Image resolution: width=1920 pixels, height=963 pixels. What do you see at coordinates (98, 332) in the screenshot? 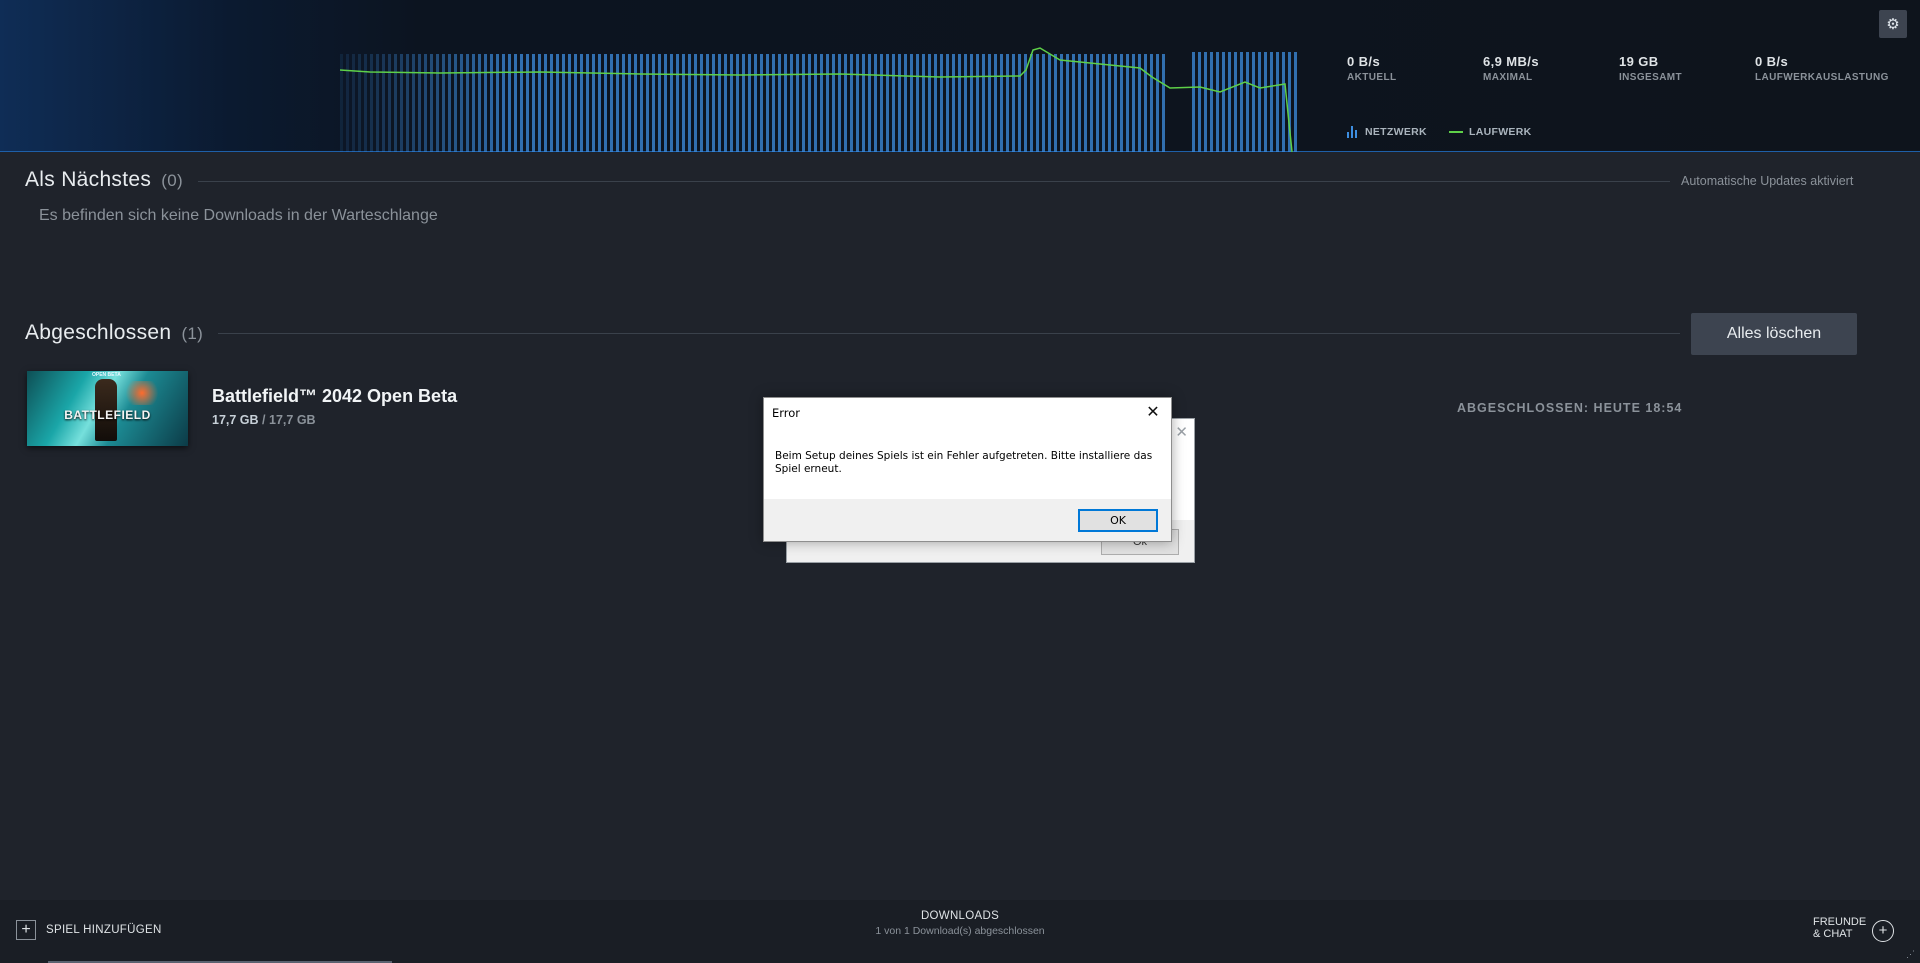
I see `completed-title: Abgeschlossen` at bounding box center [98, 332].